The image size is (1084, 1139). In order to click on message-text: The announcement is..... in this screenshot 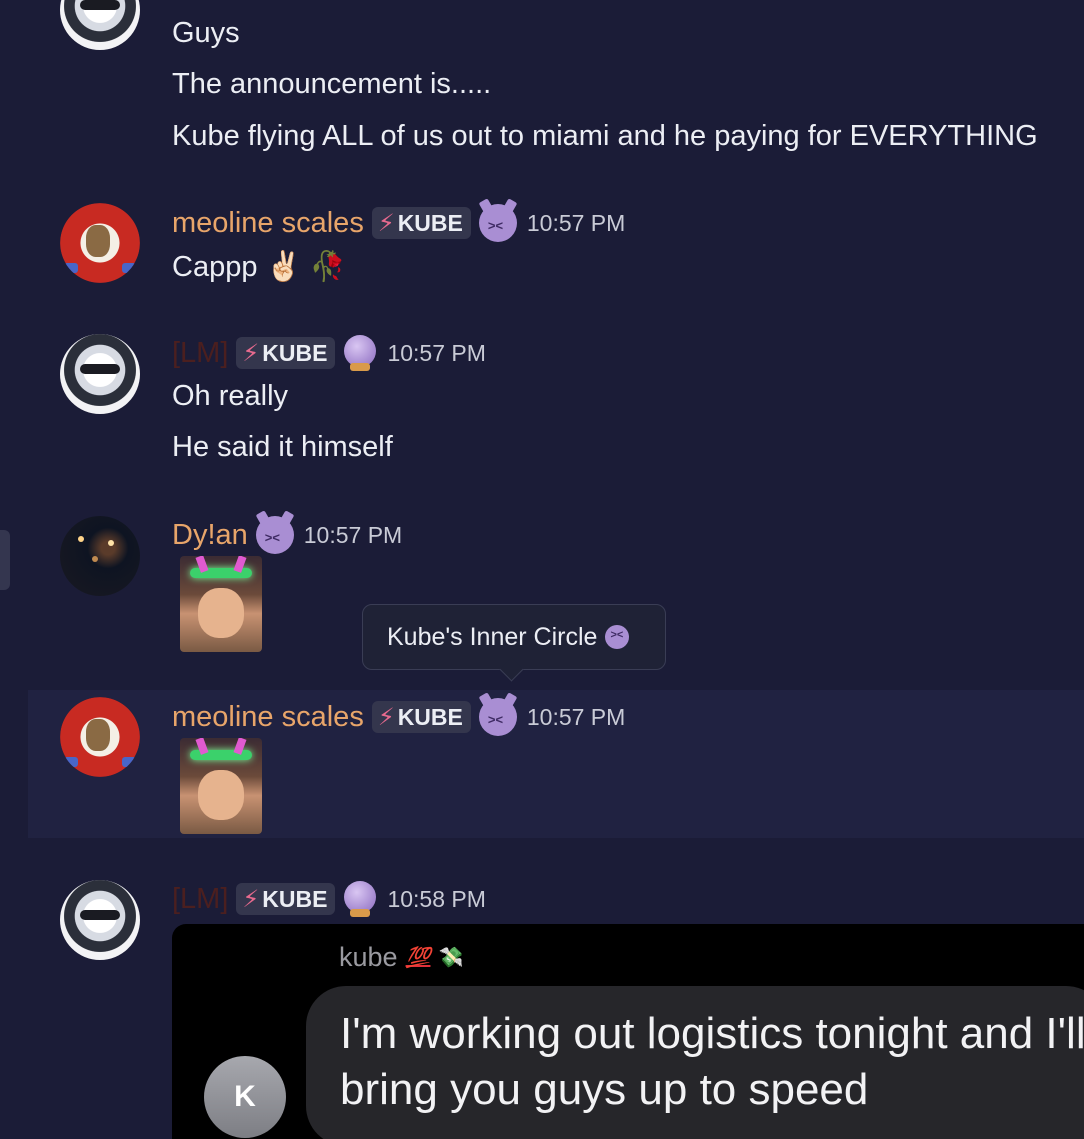, I will do `click(332, 84)`.